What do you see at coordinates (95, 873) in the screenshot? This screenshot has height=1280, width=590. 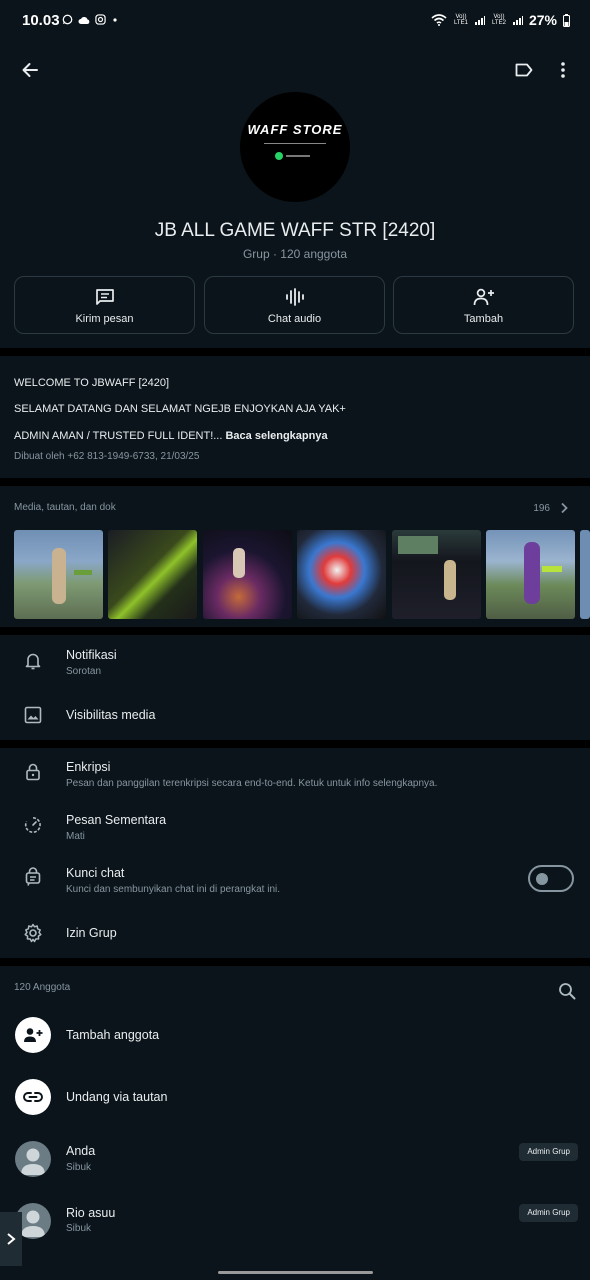 I see `chat-lock-row: Kunci chat` at bounding box center [95, 873].